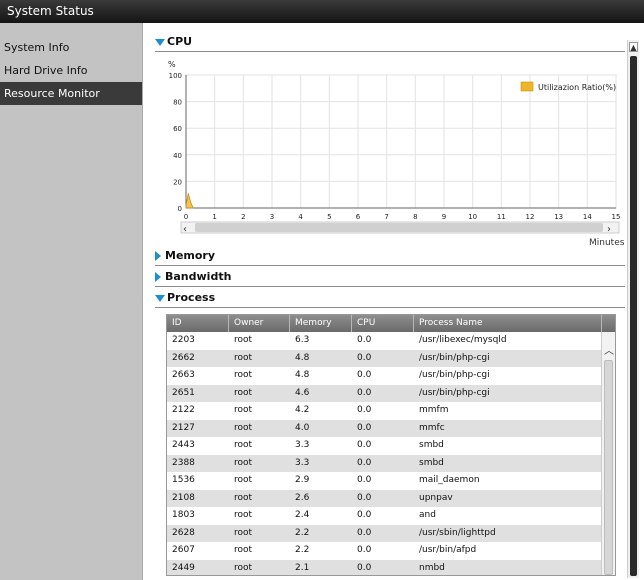  Describe the element at coordinates (302, 392) in the screenshot. I see `cell-memory: 4.6` at that location.